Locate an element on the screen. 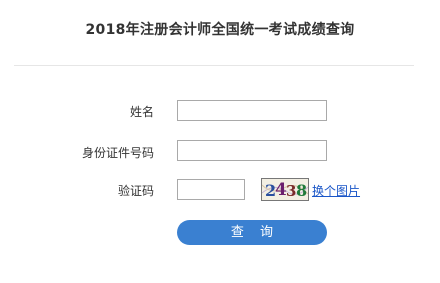 Image resolution: width=440 pixels, height=283 pixels. change-image-link: 换个图片 is located at coordinates (336, 190).